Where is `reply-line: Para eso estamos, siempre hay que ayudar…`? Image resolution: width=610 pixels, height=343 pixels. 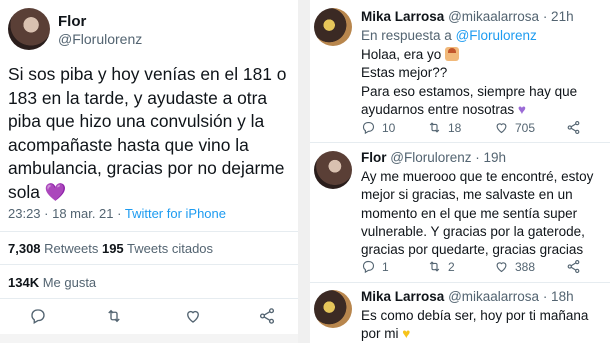
reply-line: Para eso estamos, siempre hay que ayudar… is located at coordinates (469, 100).